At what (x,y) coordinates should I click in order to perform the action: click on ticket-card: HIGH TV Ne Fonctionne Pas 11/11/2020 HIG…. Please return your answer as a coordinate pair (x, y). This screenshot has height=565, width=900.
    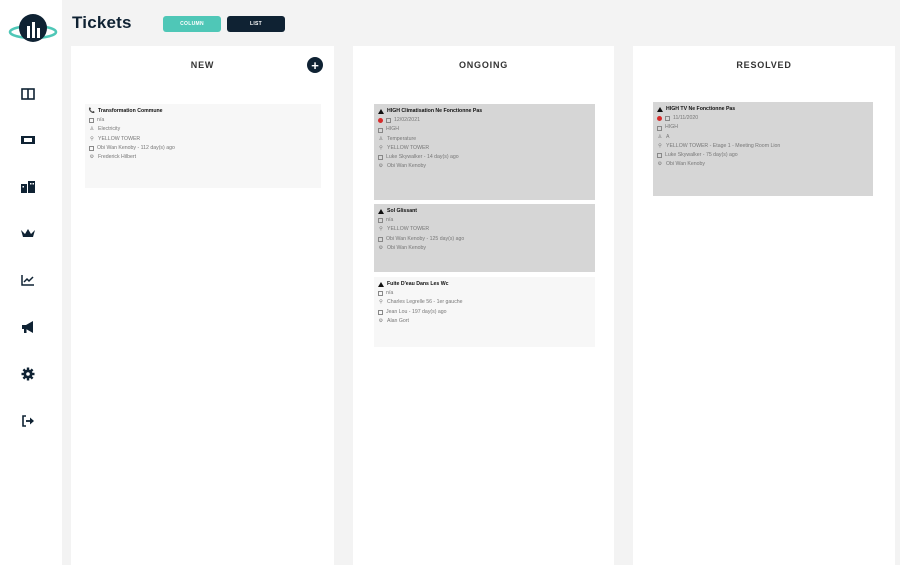
    Looking at the image, I should click on (763, 149).